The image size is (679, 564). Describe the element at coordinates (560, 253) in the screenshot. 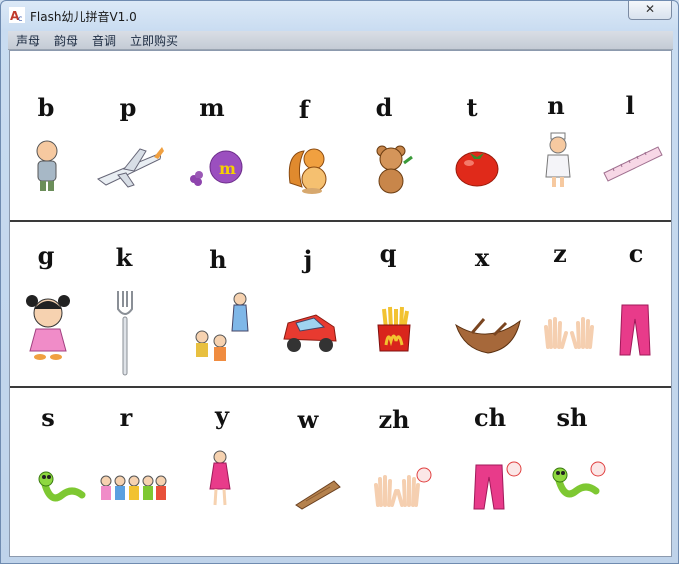

I see `letter-z: z` at that location.